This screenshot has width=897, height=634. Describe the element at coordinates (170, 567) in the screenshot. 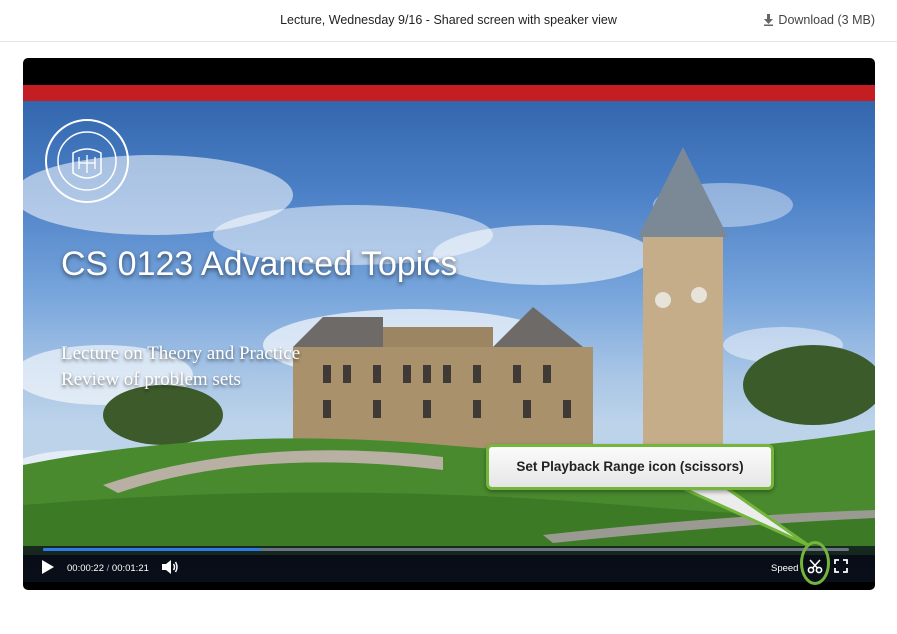

I see `volume-icon` at that location.